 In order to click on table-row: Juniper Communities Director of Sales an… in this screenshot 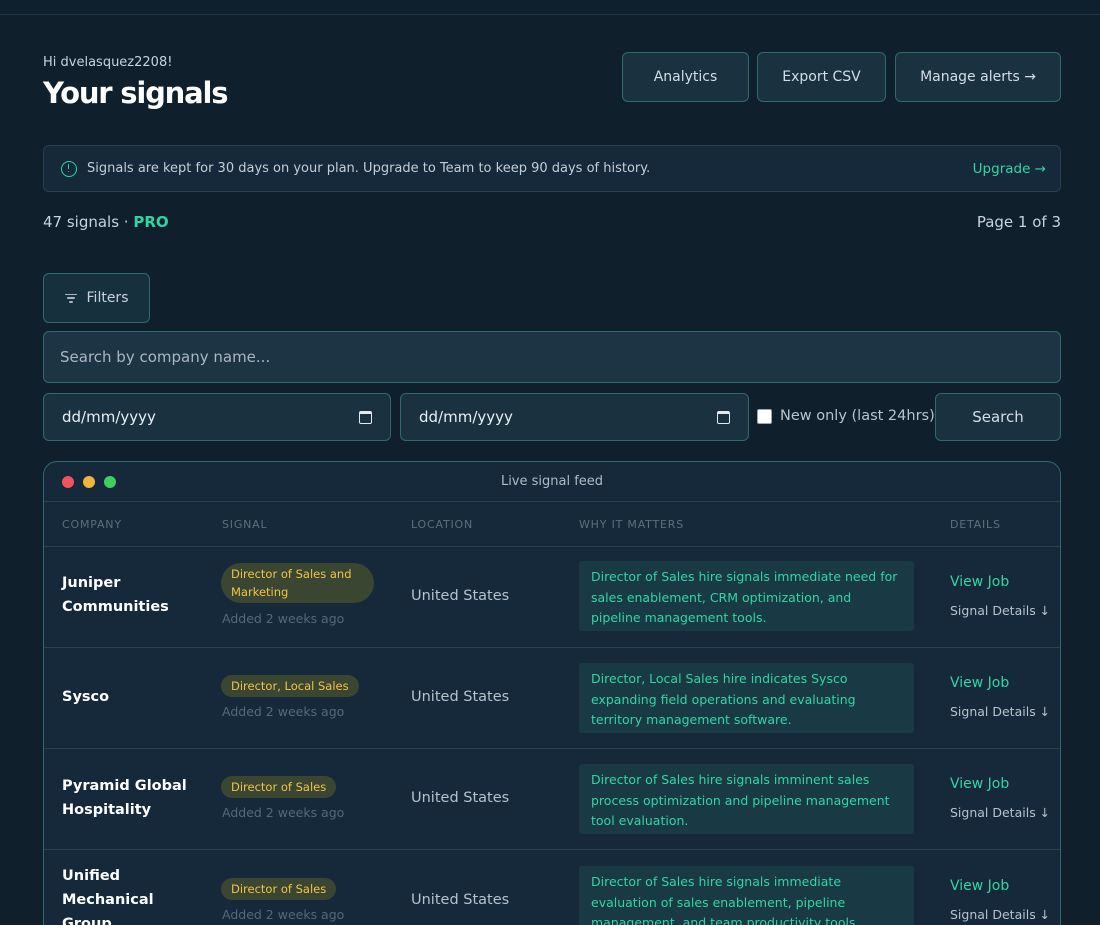, I will do `click(552, 597)`.